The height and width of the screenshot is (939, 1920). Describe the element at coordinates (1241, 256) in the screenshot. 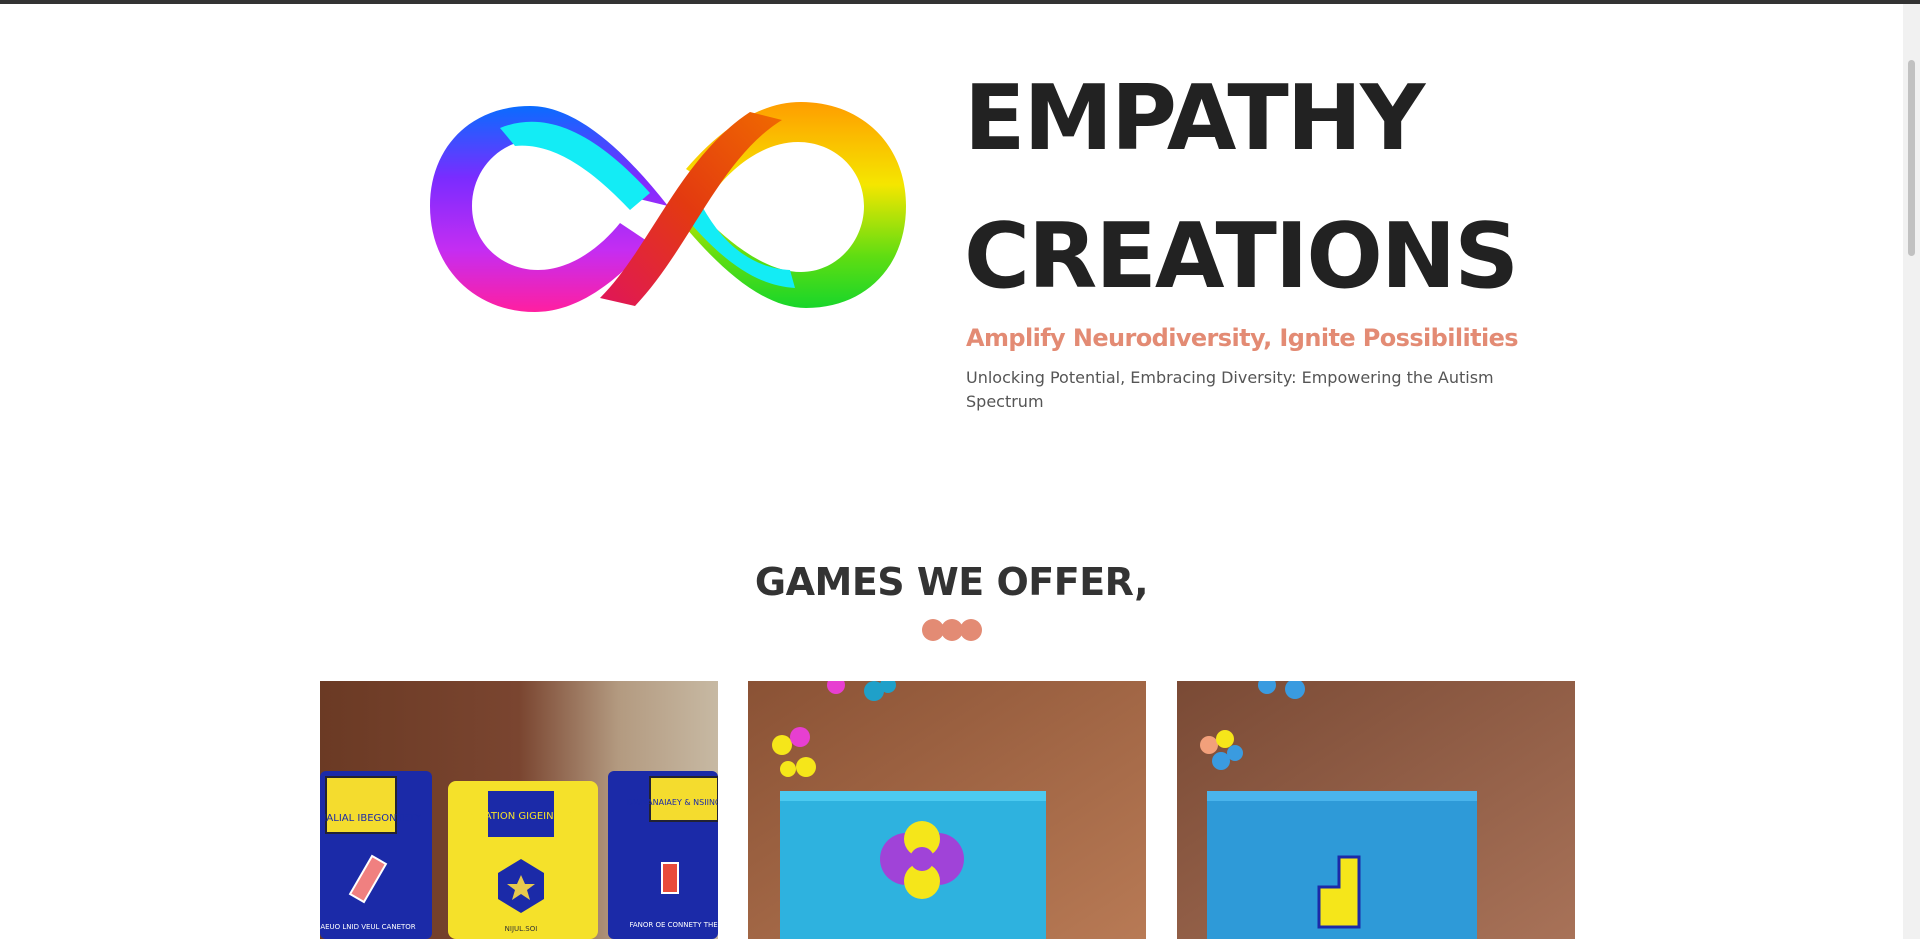

I see `hero-title-line-2: CREATIONS` at that location.